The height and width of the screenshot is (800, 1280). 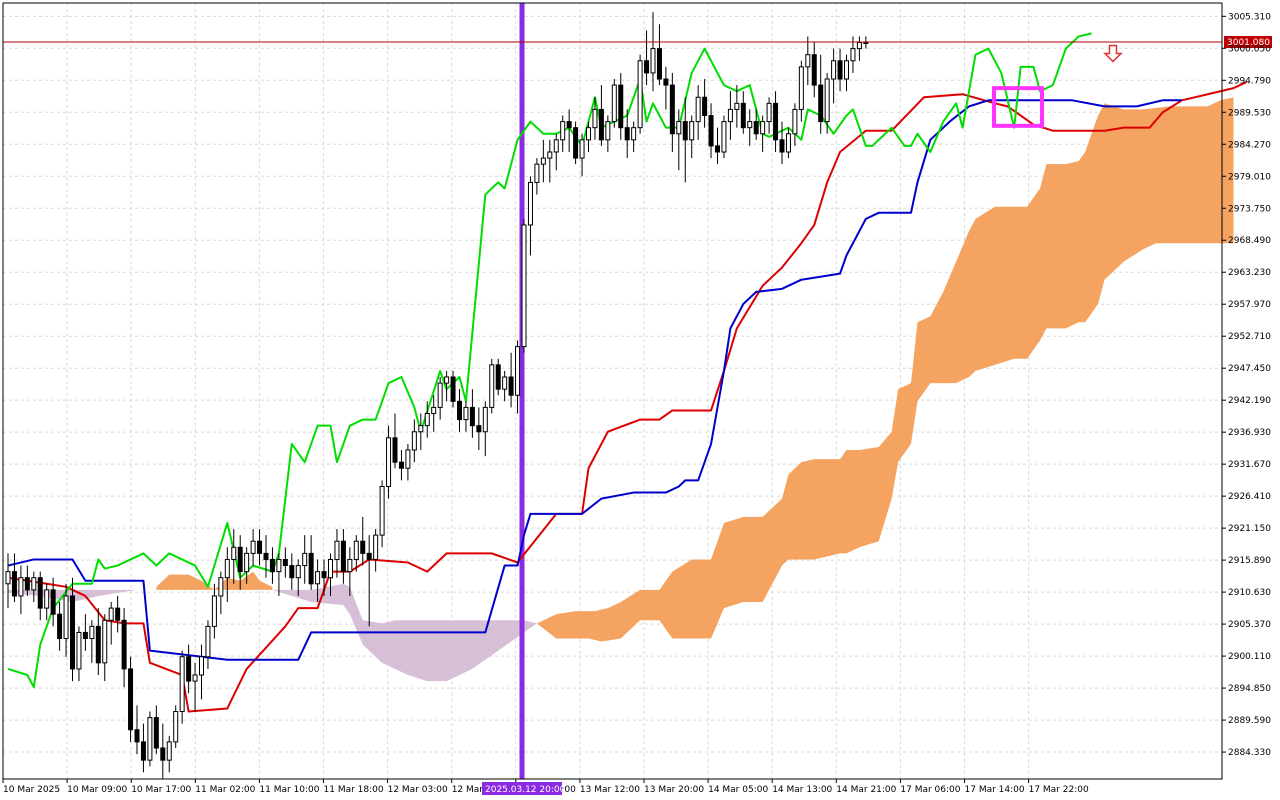 I want to click on x-tick-label: 12 Mar 03:00, so click(x=418, y=790).